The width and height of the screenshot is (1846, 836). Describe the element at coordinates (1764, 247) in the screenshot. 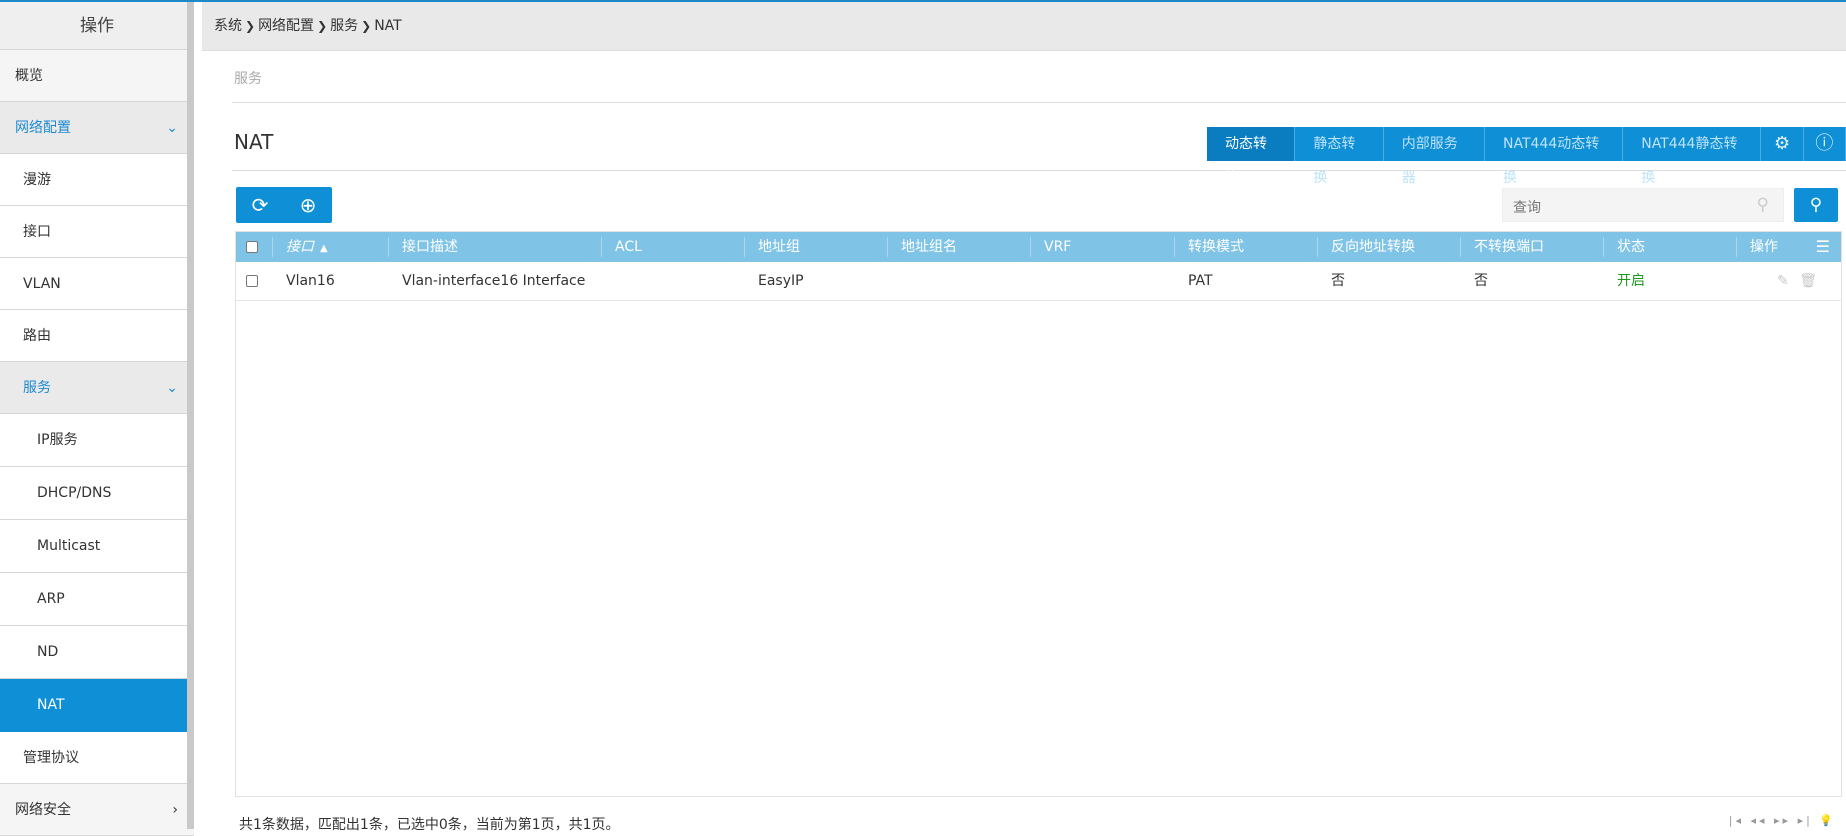

I see `column-label: 操作` at that location.